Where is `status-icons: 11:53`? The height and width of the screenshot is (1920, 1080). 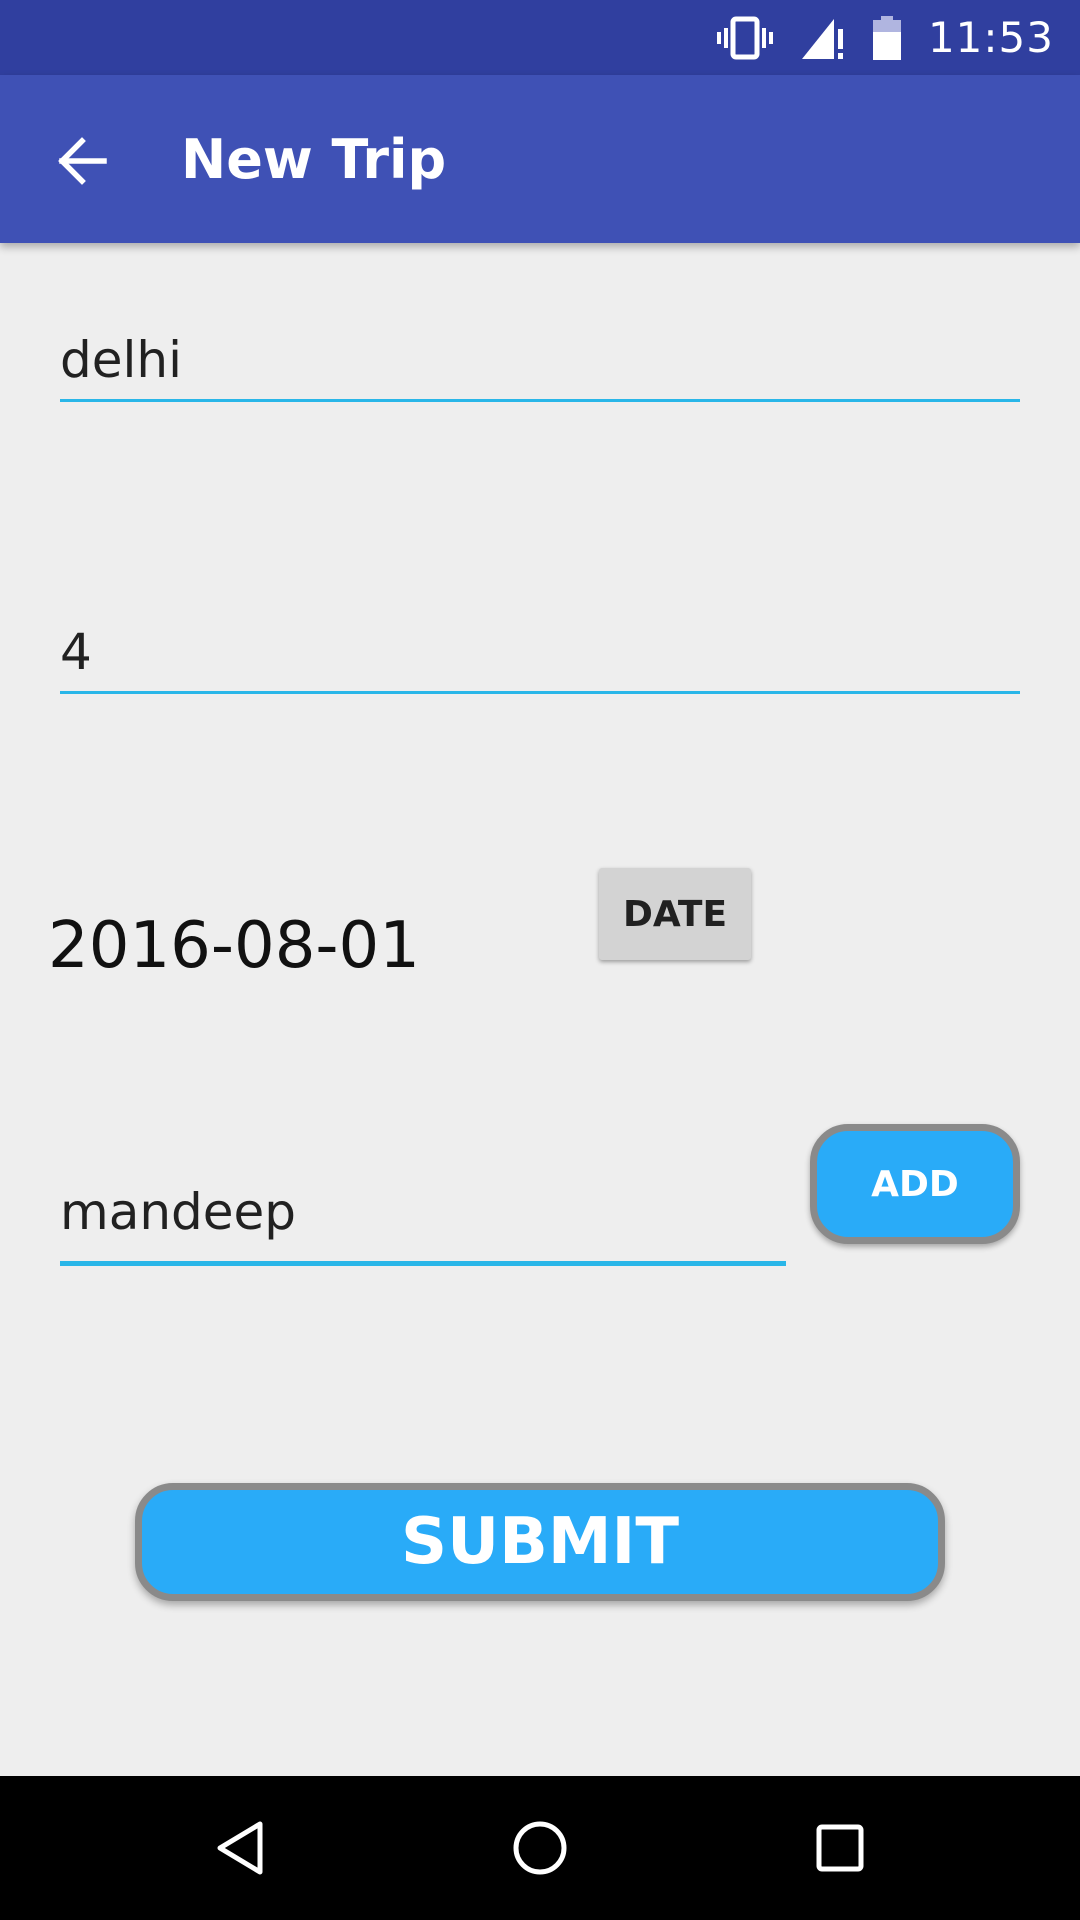 status-icons: 11:53 is located at coordinates (885, 37).